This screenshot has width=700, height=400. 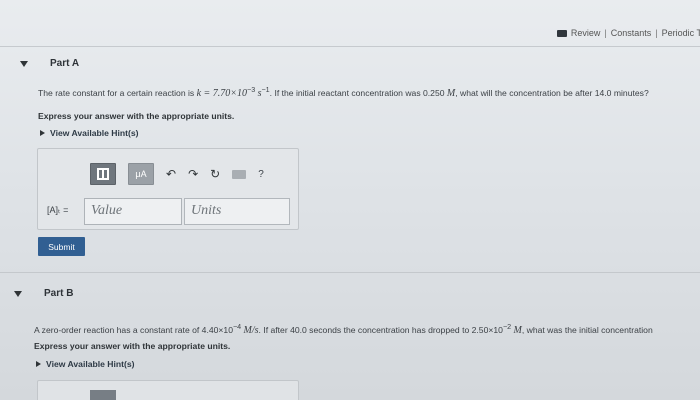 What do you see at coordinates (58, 210) in the screenshot?
I see `answer-label: [A]ₜ =` at bounding box center [58, 210].